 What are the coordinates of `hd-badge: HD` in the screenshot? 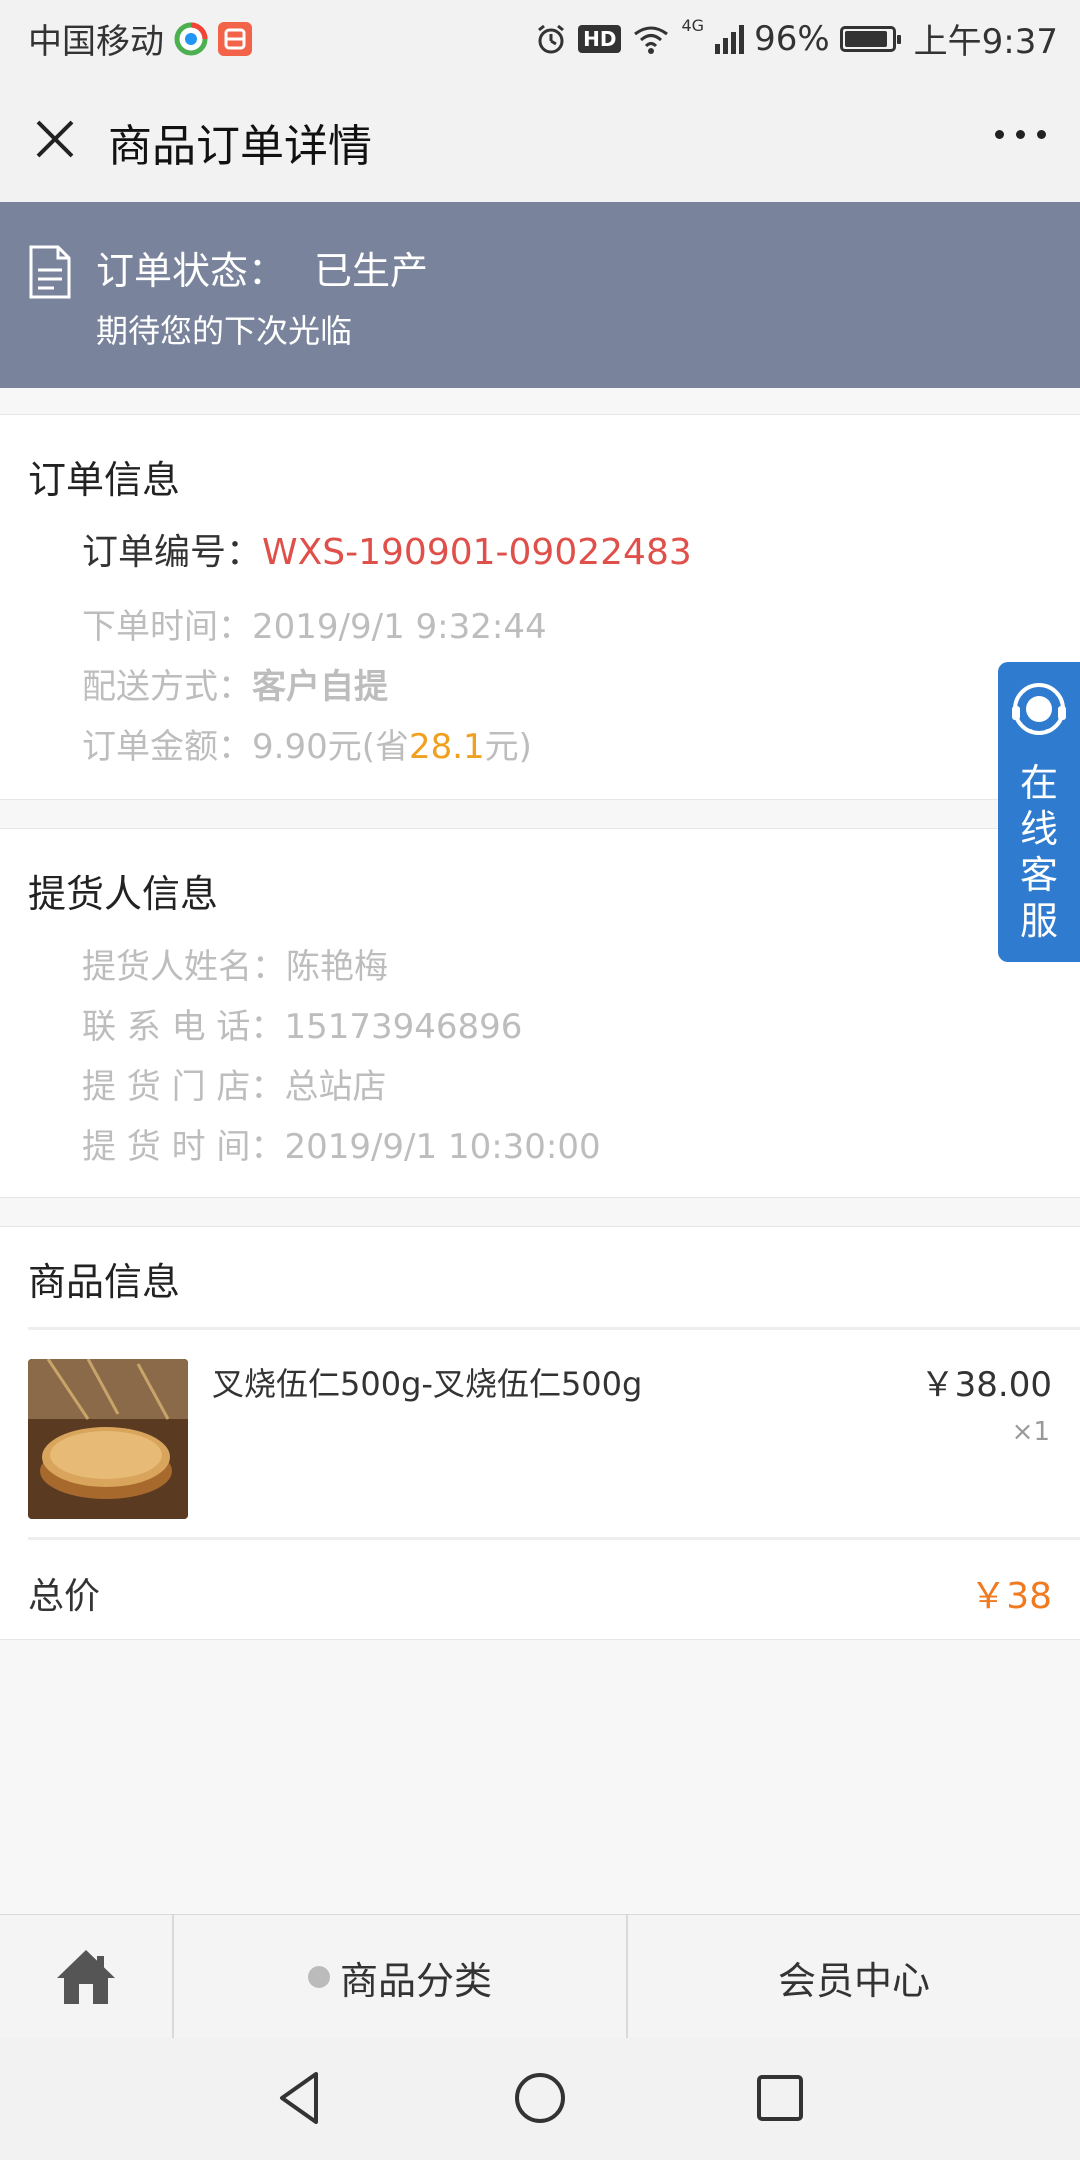 It's located at (600, 38).